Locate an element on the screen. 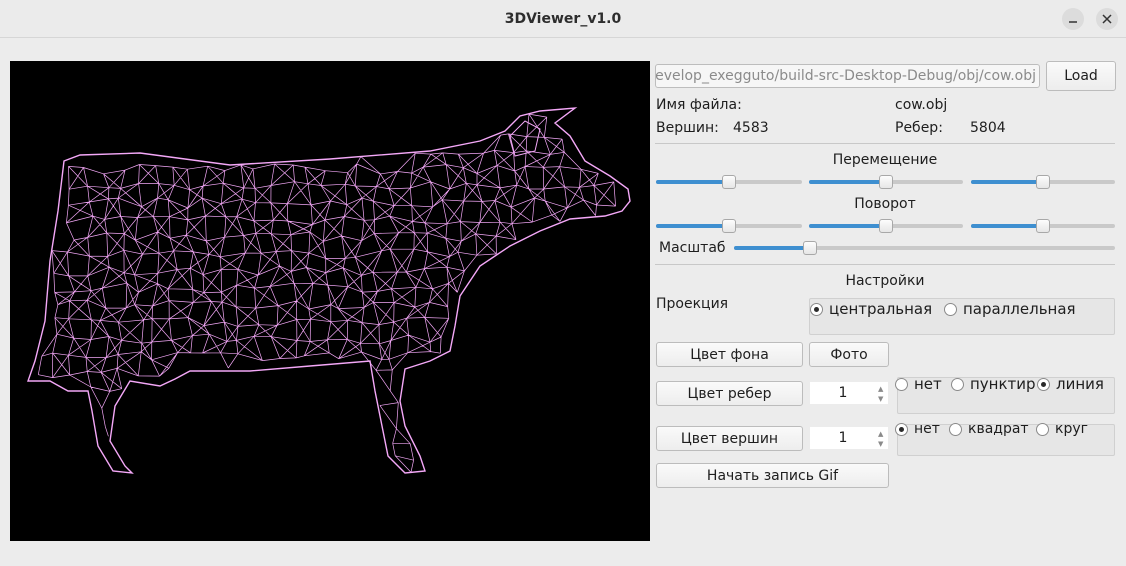  file-name-value: cow.obj is located at coordinates (921, 105).